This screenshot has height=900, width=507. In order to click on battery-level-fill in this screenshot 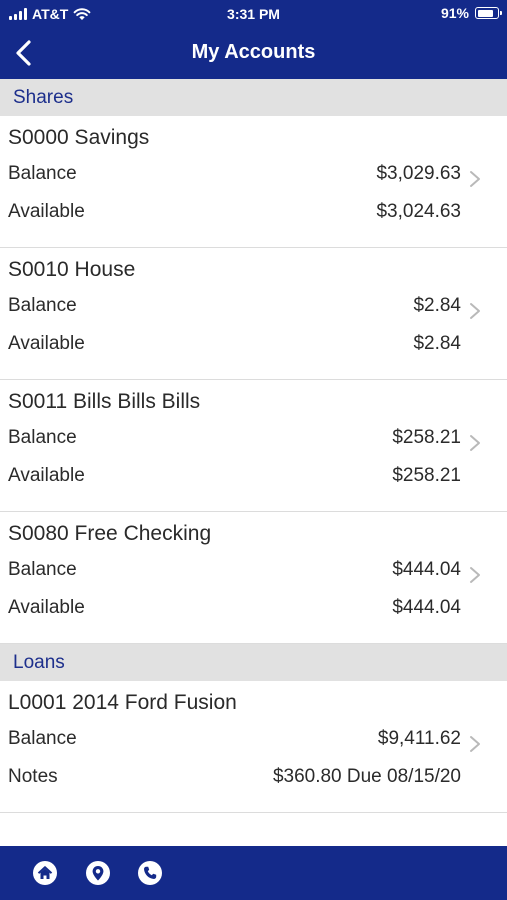, I will do `click(485, 13)`.